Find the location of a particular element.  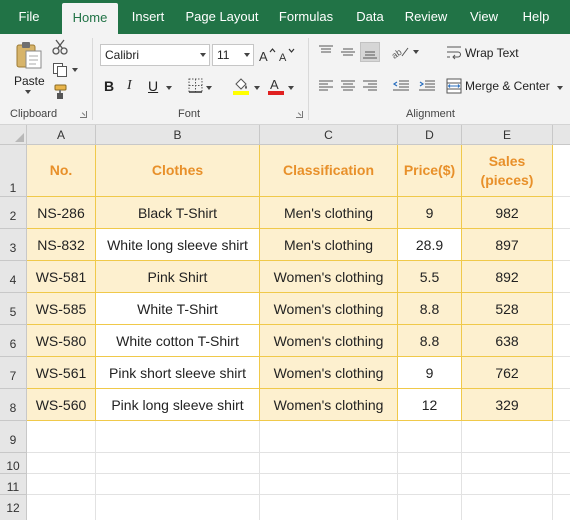

tab-formulas: Formulas is located at coordinates (306, 17).